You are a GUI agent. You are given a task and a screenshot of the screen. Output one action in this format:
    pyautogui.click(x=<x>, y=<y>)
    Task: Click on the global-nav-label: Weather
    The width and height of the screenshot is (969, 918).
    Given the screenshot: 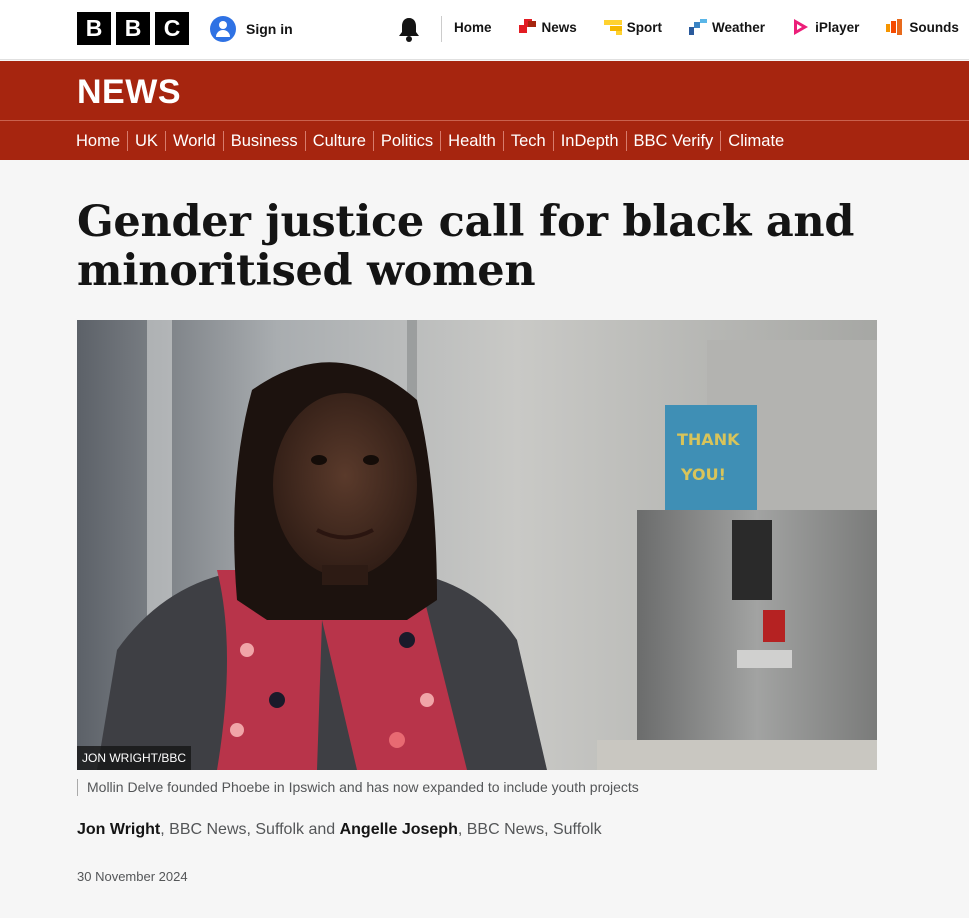 What is the action you would take?
    pyautogui.click(x=739, y=27)
    